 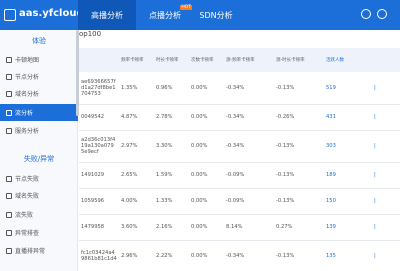 I want to click on sidebar-item-live-anomaly: 直播排异常, so click(x=39, y=250).